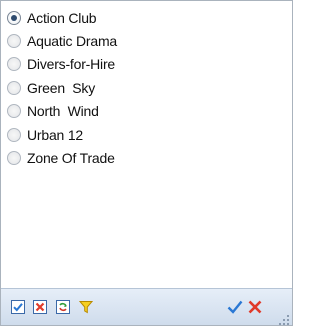 The height and width of the screenshot is (330, 320). I want to click on option-label: Divers-for-Hire, so click(71, 64).